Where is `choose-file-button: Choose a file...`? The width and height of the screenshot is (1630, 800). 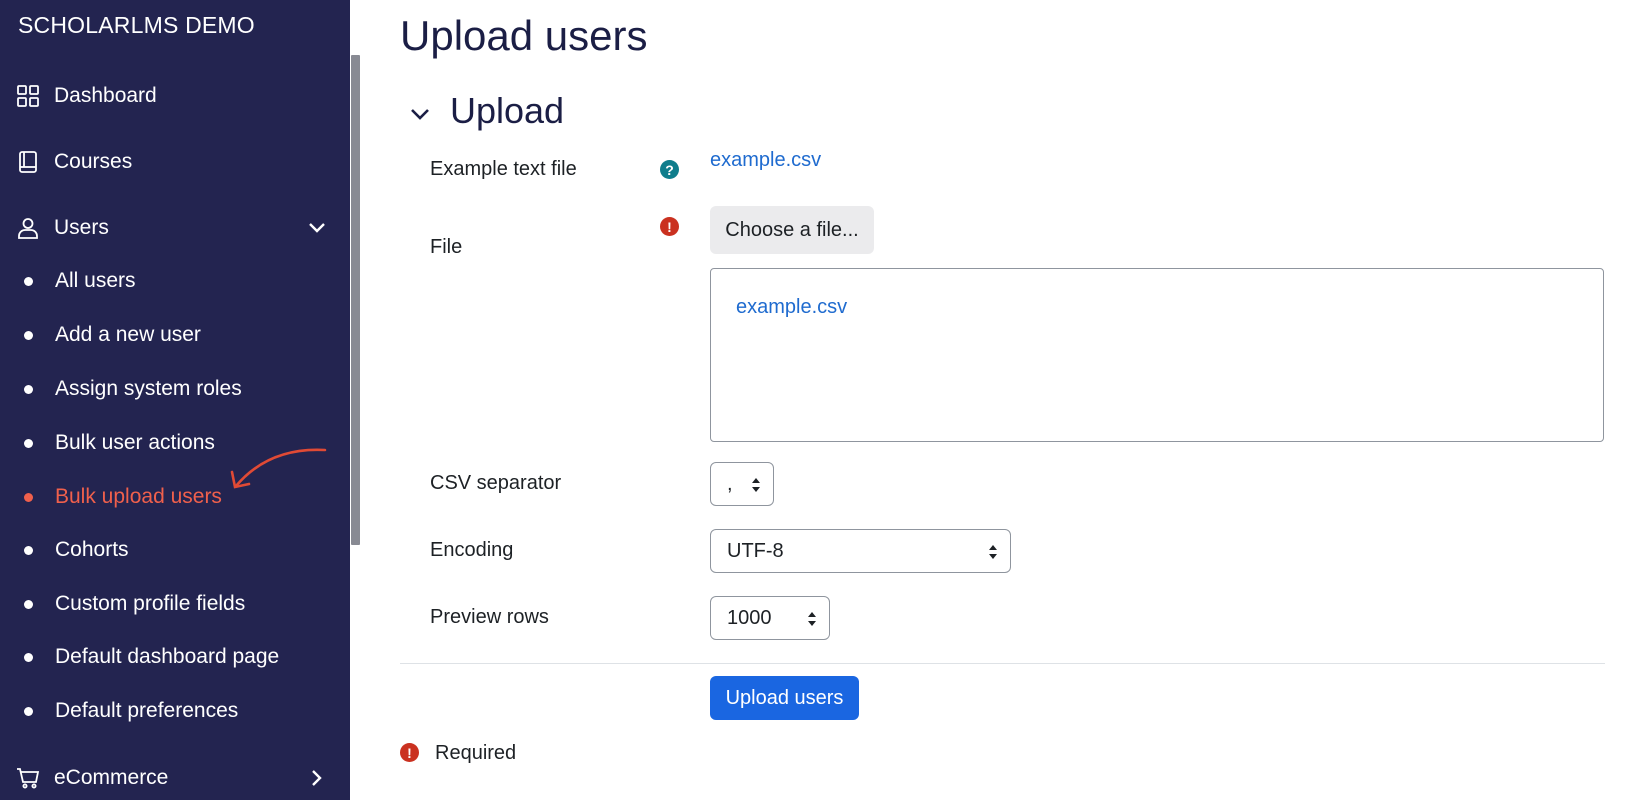
choose-file-button: Choose a file... is located at coordinates (792, 230).